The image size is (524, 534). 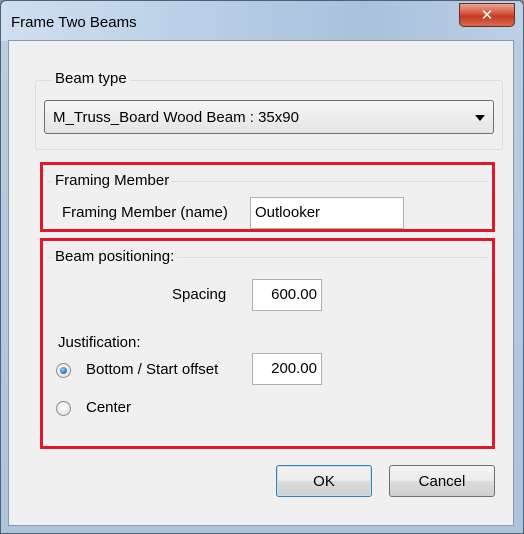 I want to click on beam-type-dropdown: M_Truss_Board Wood Beam : 35x90, so click(x=269, y=117).